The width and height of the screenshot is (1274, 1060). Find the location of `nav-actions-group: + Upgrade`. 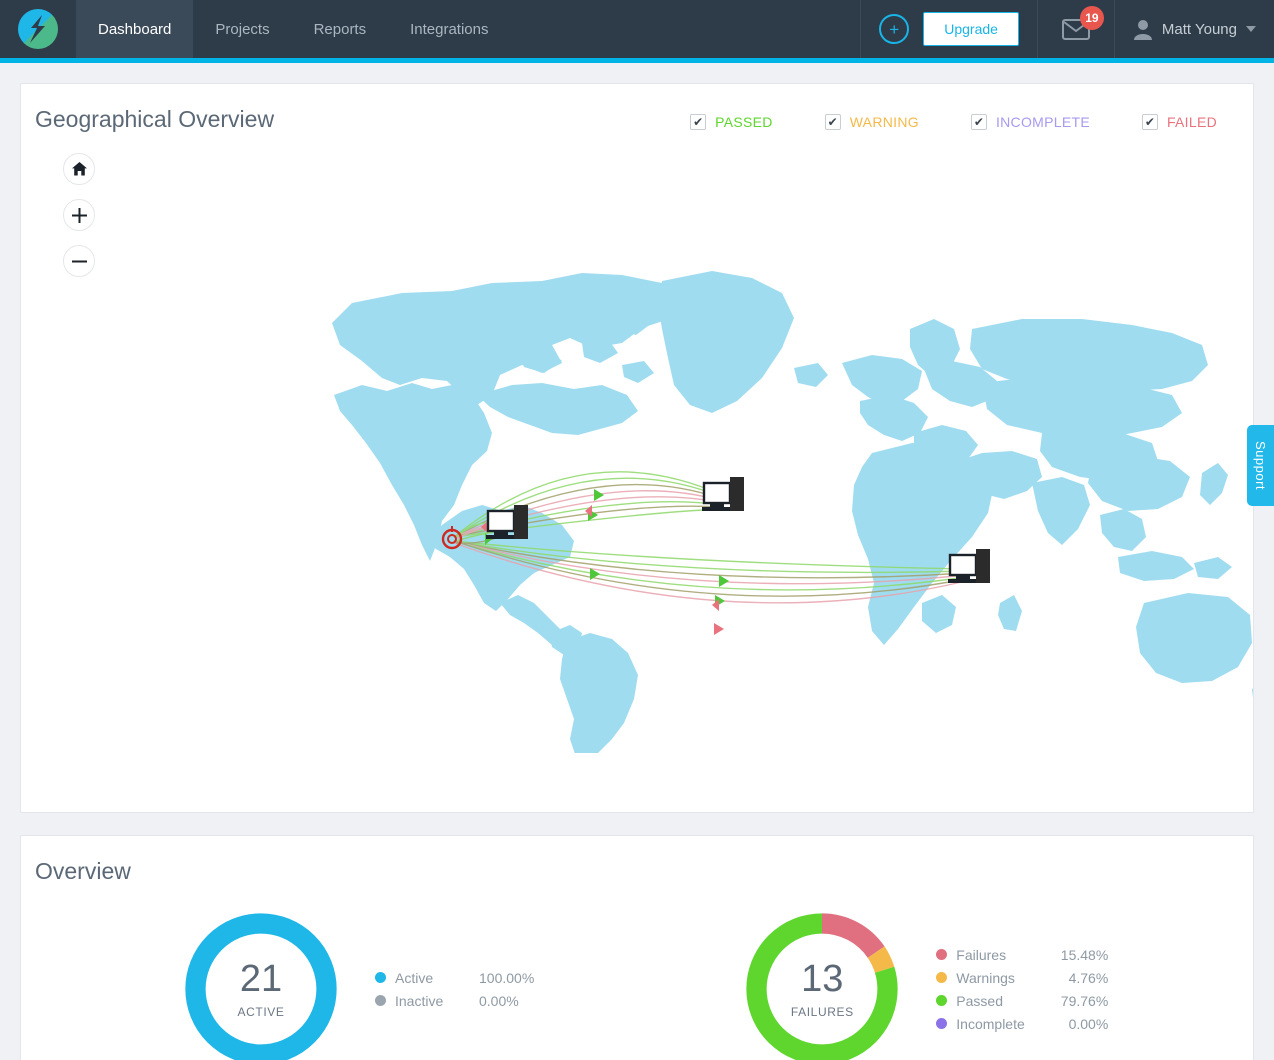

nav-actions-group: + Upgrade is located at coordinates (948, 29).